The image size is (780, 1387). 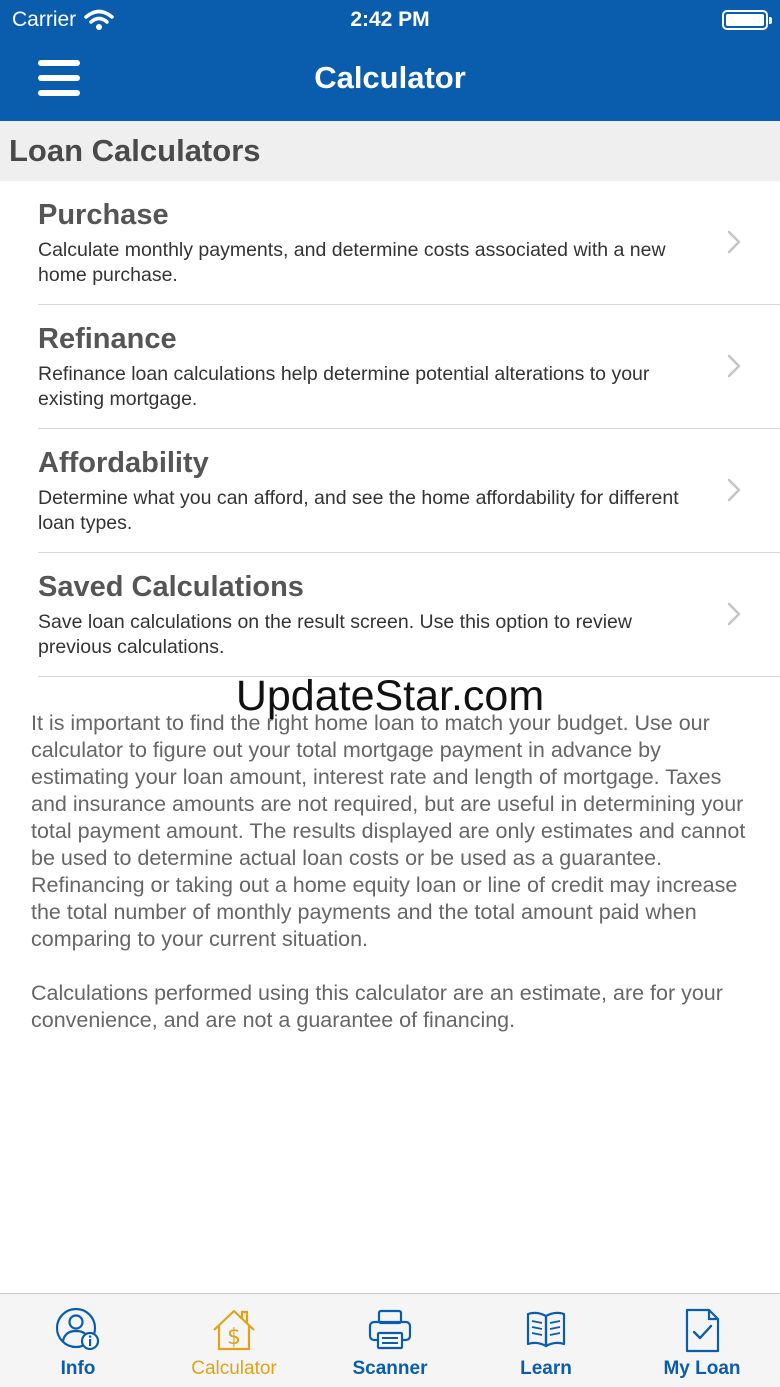 I want to click on tab-scanner: Scanner, so click(x=390, y=1340).